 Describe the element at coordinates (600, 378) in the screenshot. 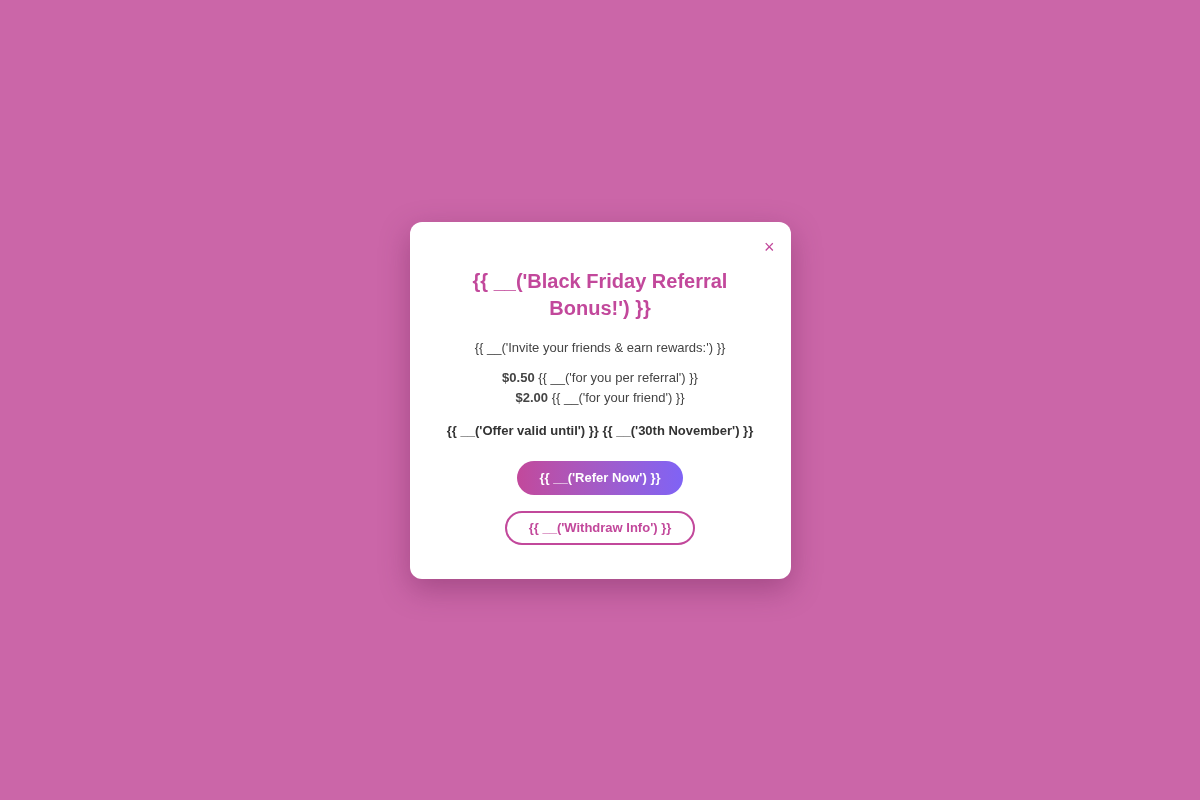

I see `reward-text: $0.50 {{ __('for you per referral') }}` at that location.